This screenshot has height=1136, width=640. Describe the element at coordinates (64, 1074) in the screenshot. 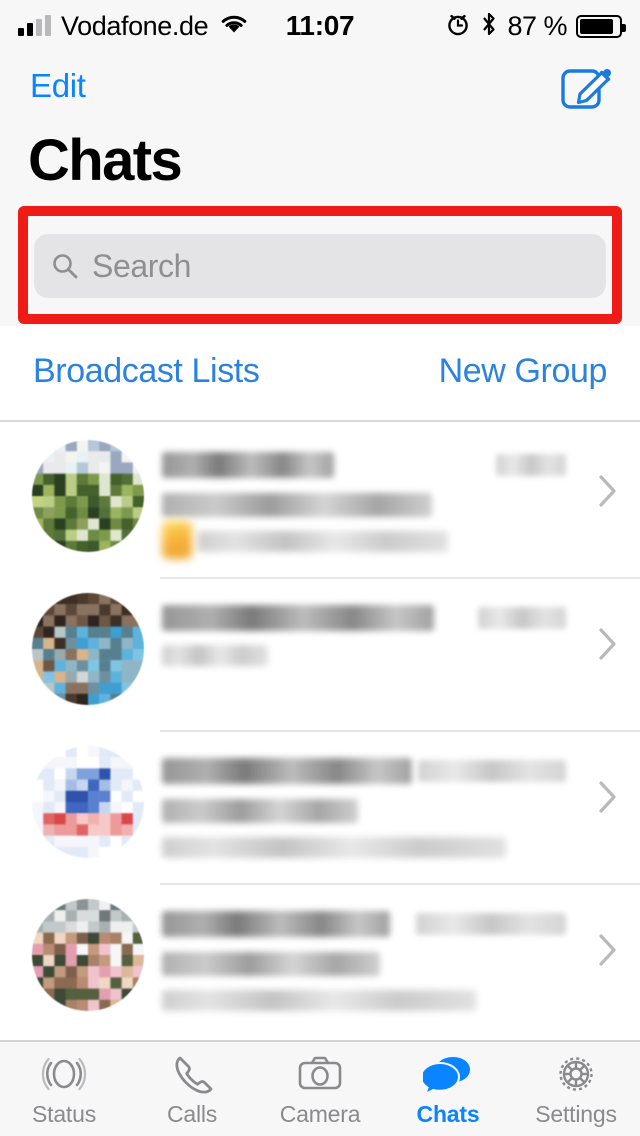

I see `status-rings-icon` at that location.